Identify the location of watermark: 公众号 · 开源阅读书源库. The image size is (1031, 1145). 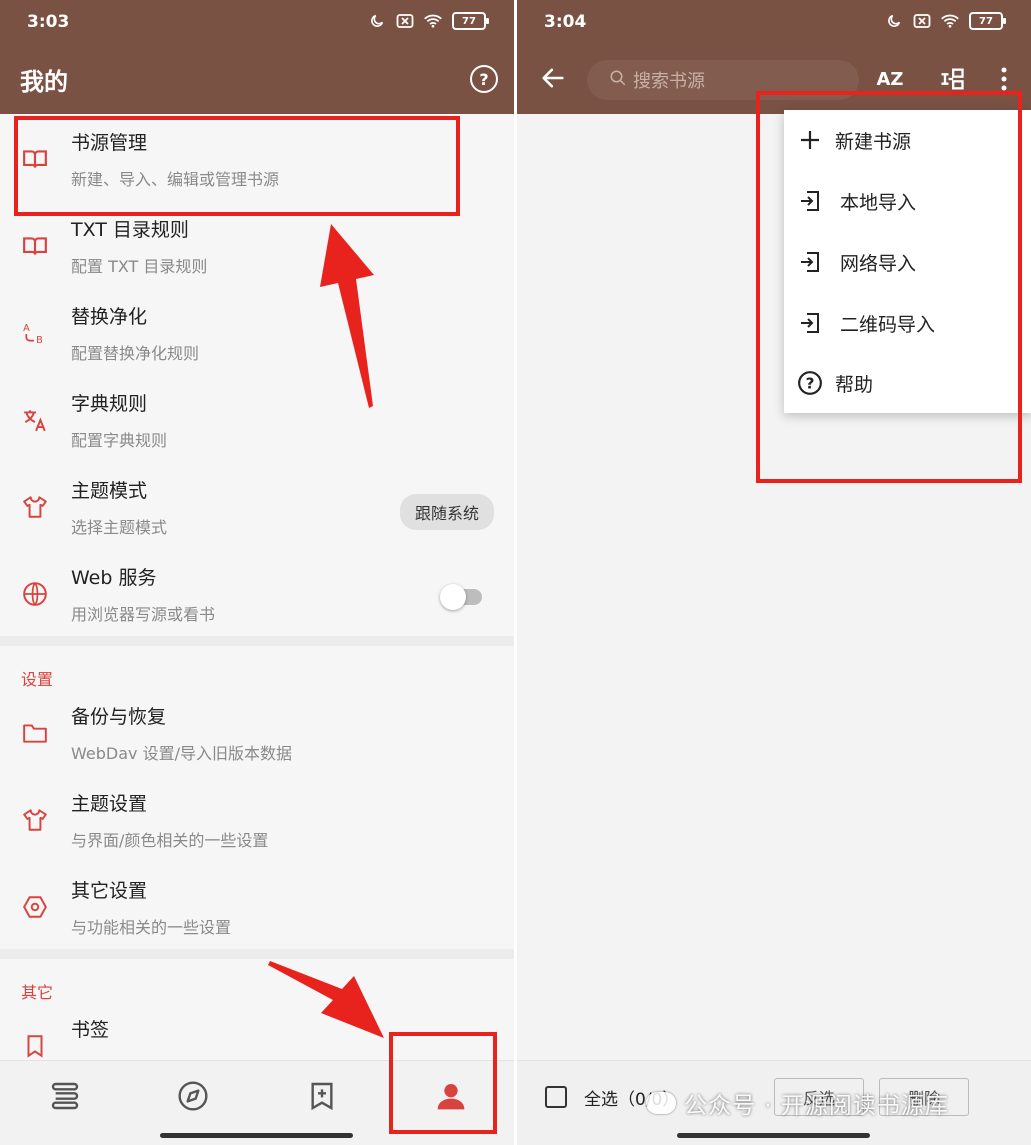
(797, 1103).